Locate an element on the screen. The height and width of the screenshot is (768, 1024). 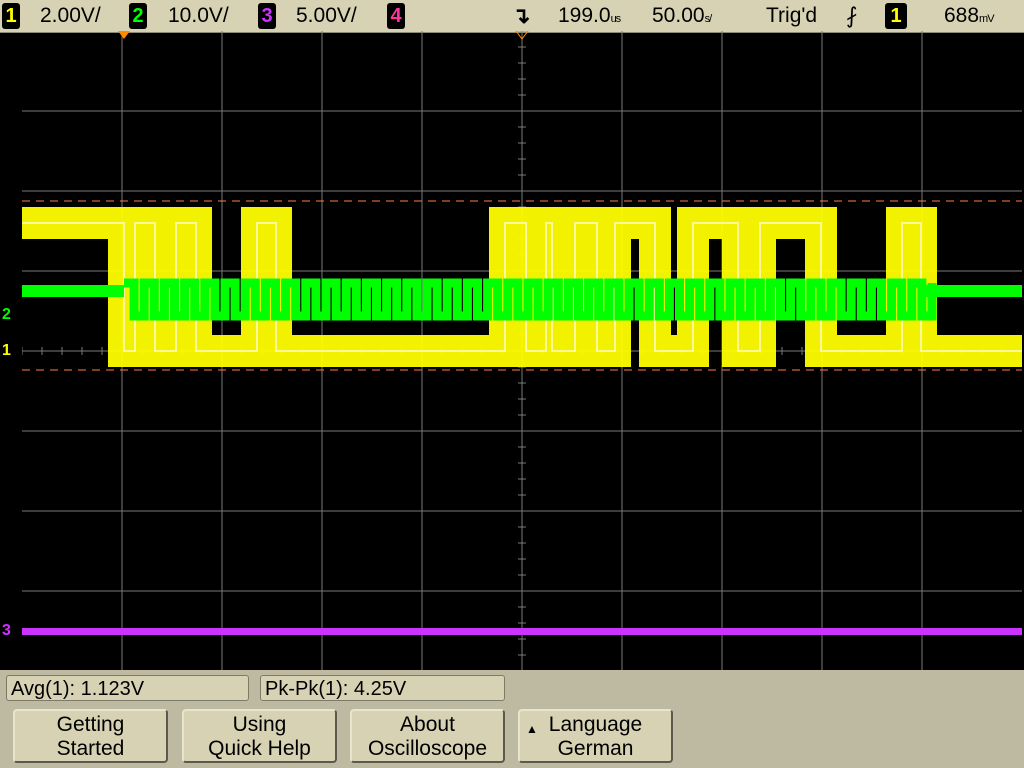
time-scale: 50.00s/ is located at coordinates (682, 16).